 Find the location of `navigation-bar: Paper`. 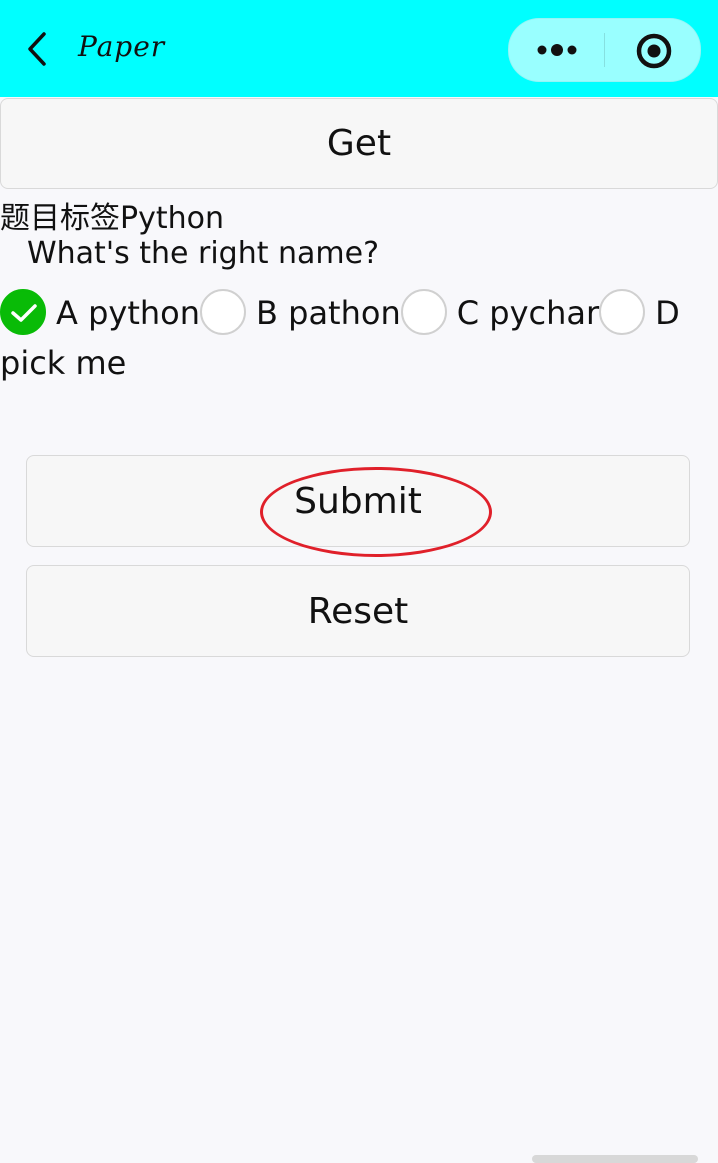

navigation-bar: Paper is located at coordinates (359, 48).